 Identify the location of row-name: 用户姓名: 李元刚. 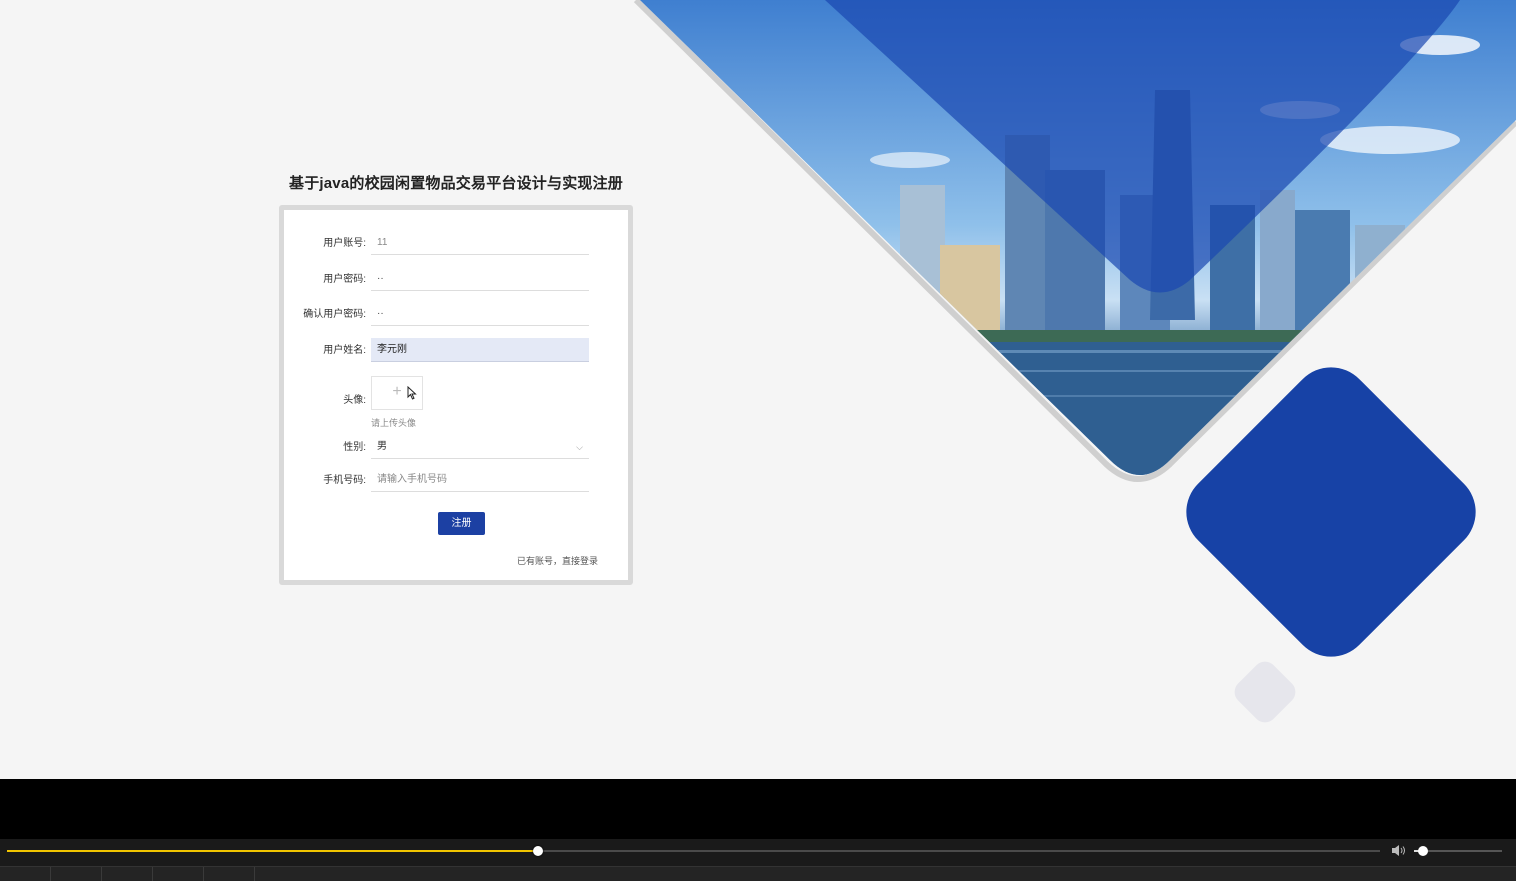
(456, 351).